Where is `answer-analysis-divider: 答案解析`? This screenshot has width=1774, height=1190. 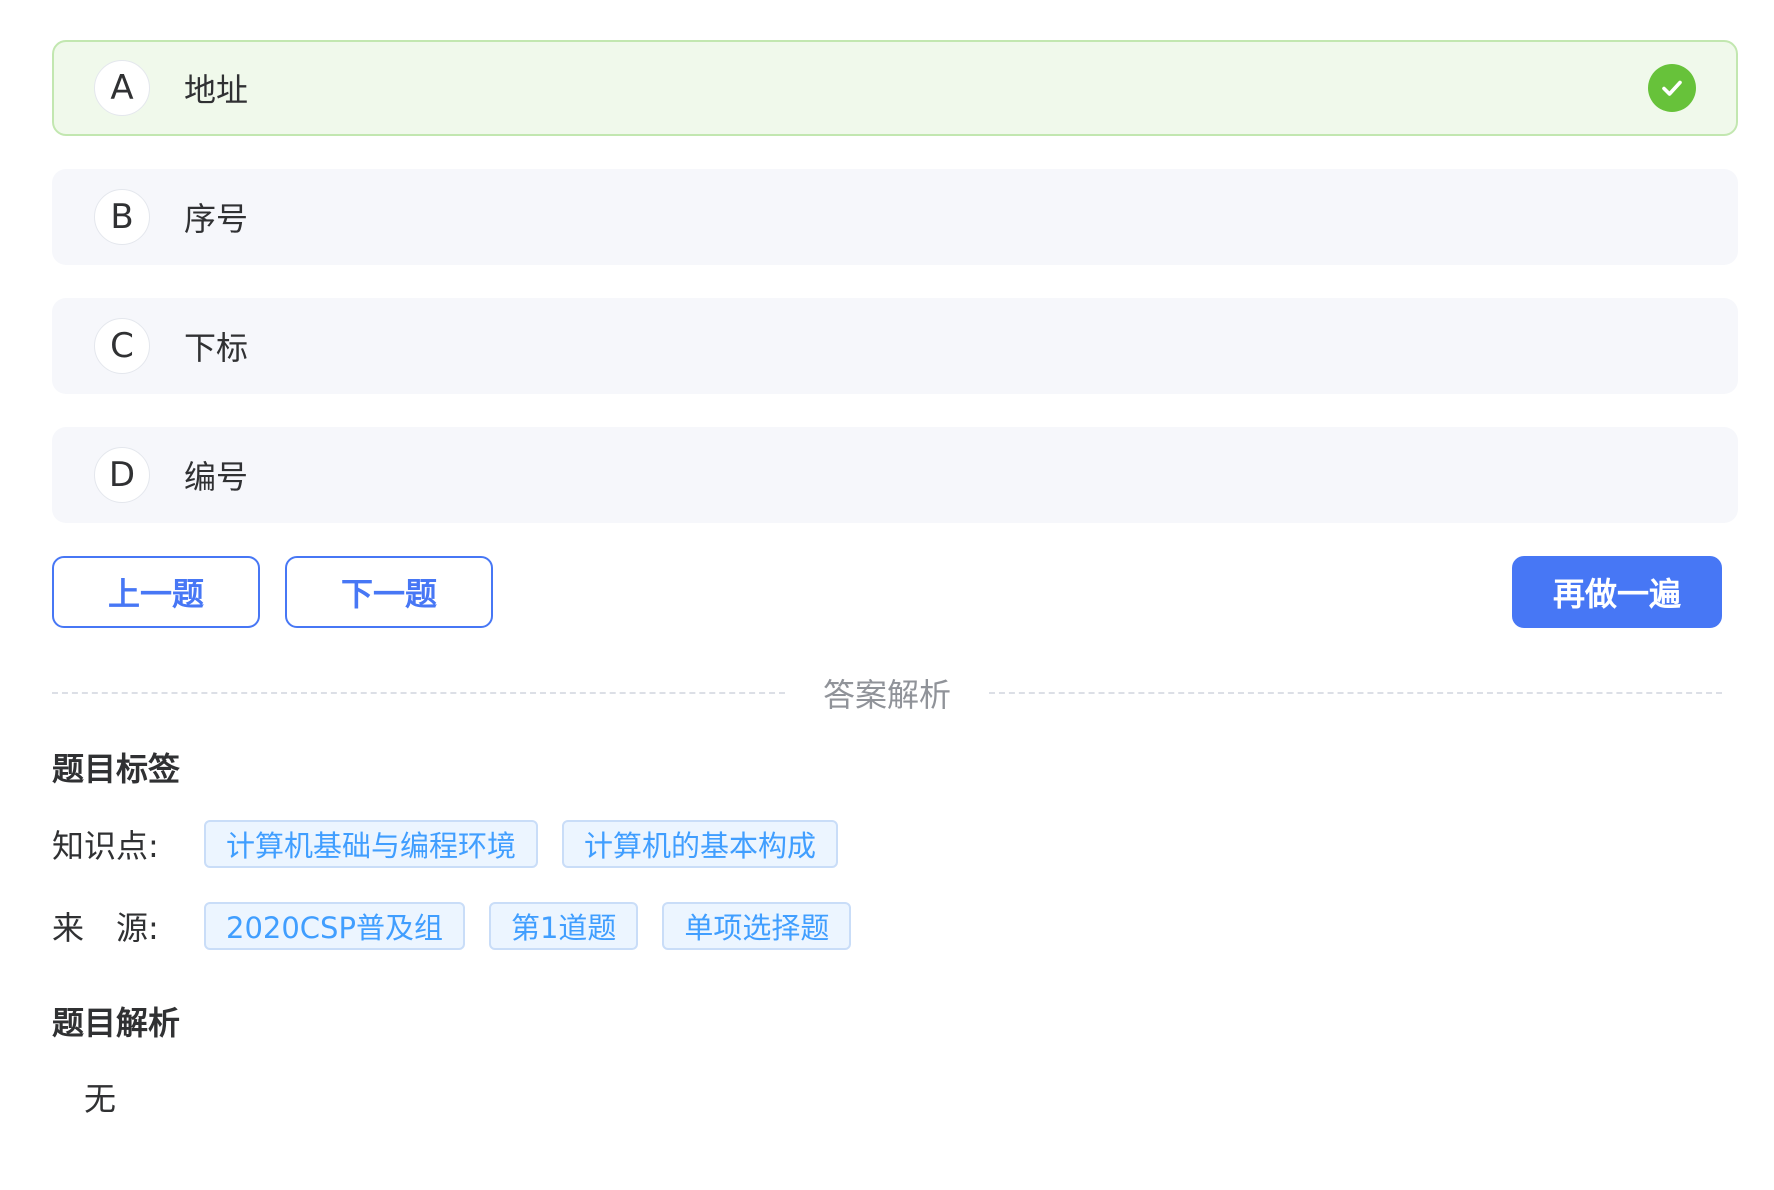
answer-analysis-divider: 答案解析 is located at coordinates (887, 693).